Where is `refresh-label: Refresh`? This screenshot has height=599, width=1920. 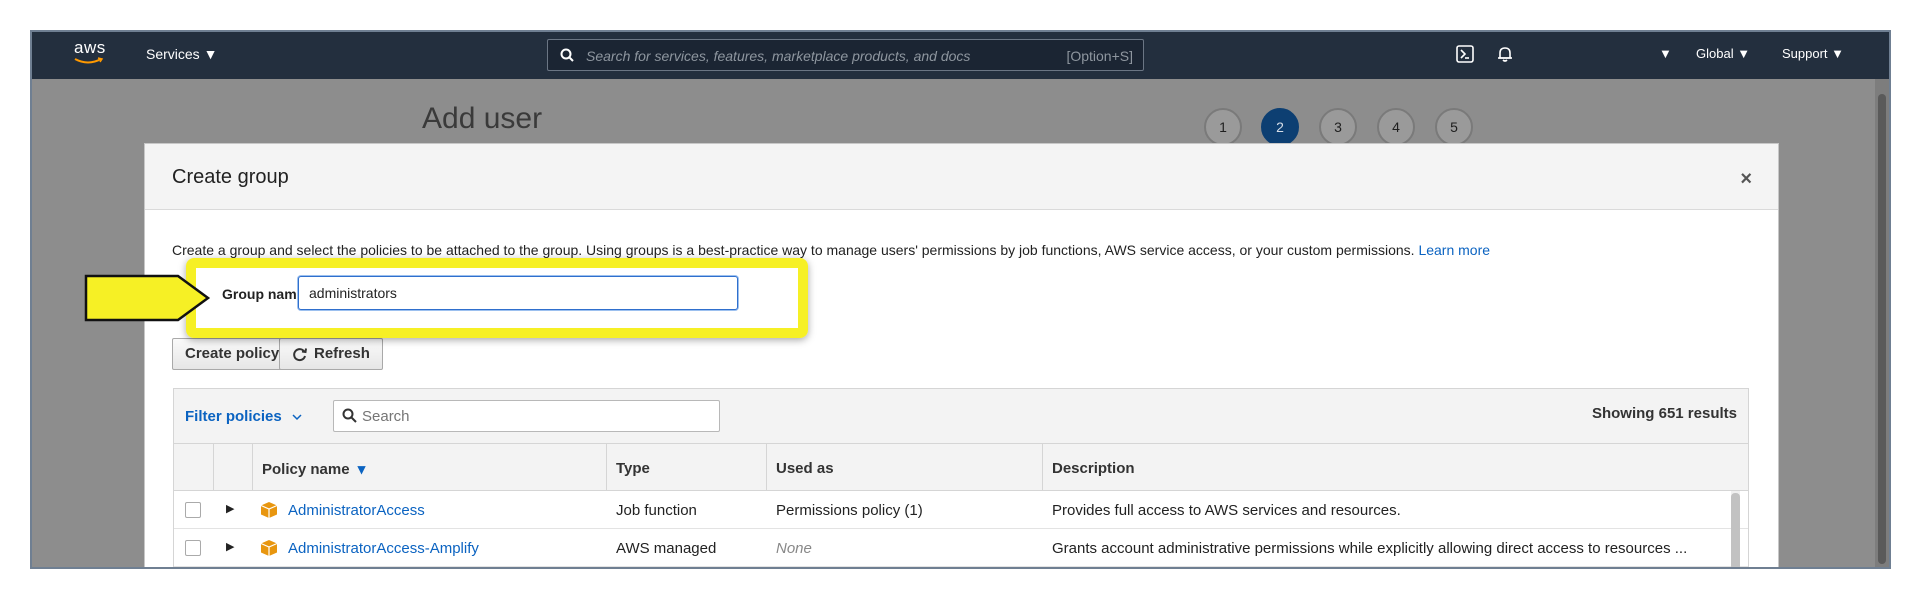
refresh-label: Refresh is located at coordinates (342, 353).